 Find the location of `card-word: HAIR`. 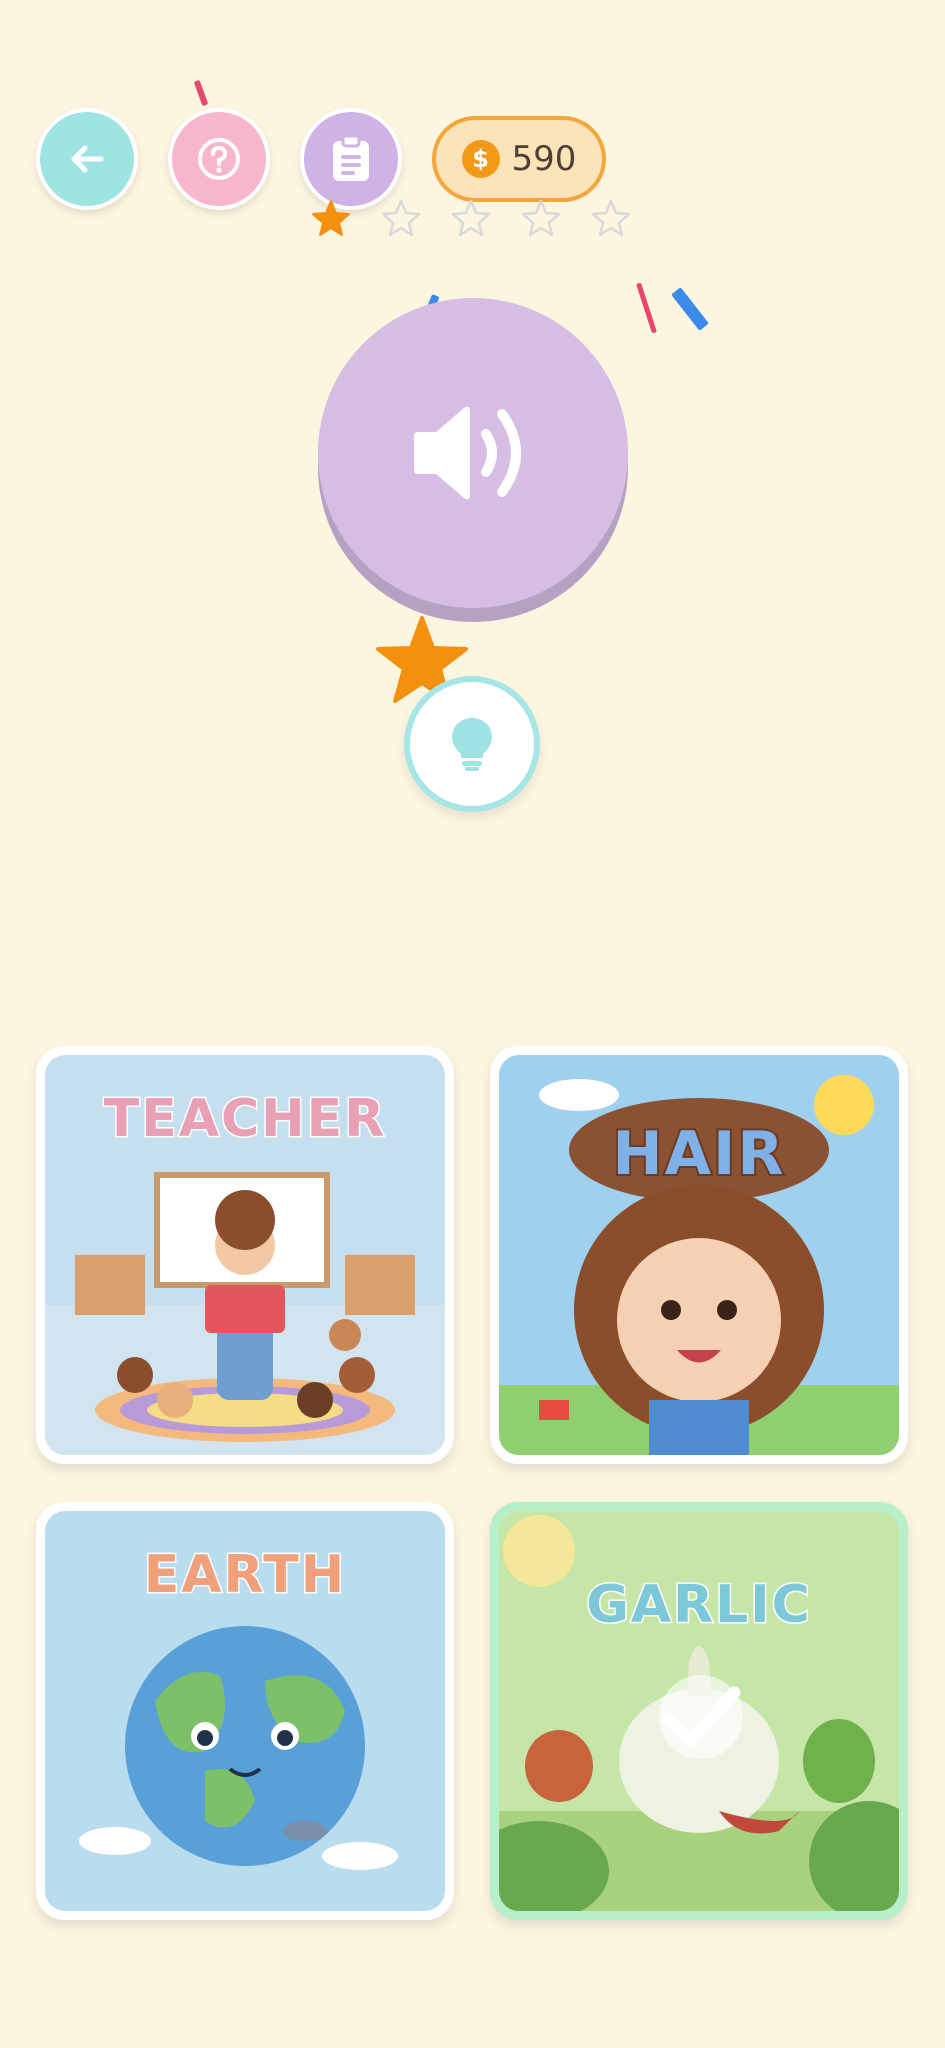

card-word: HAIR is located at coordinates (698, 1154).